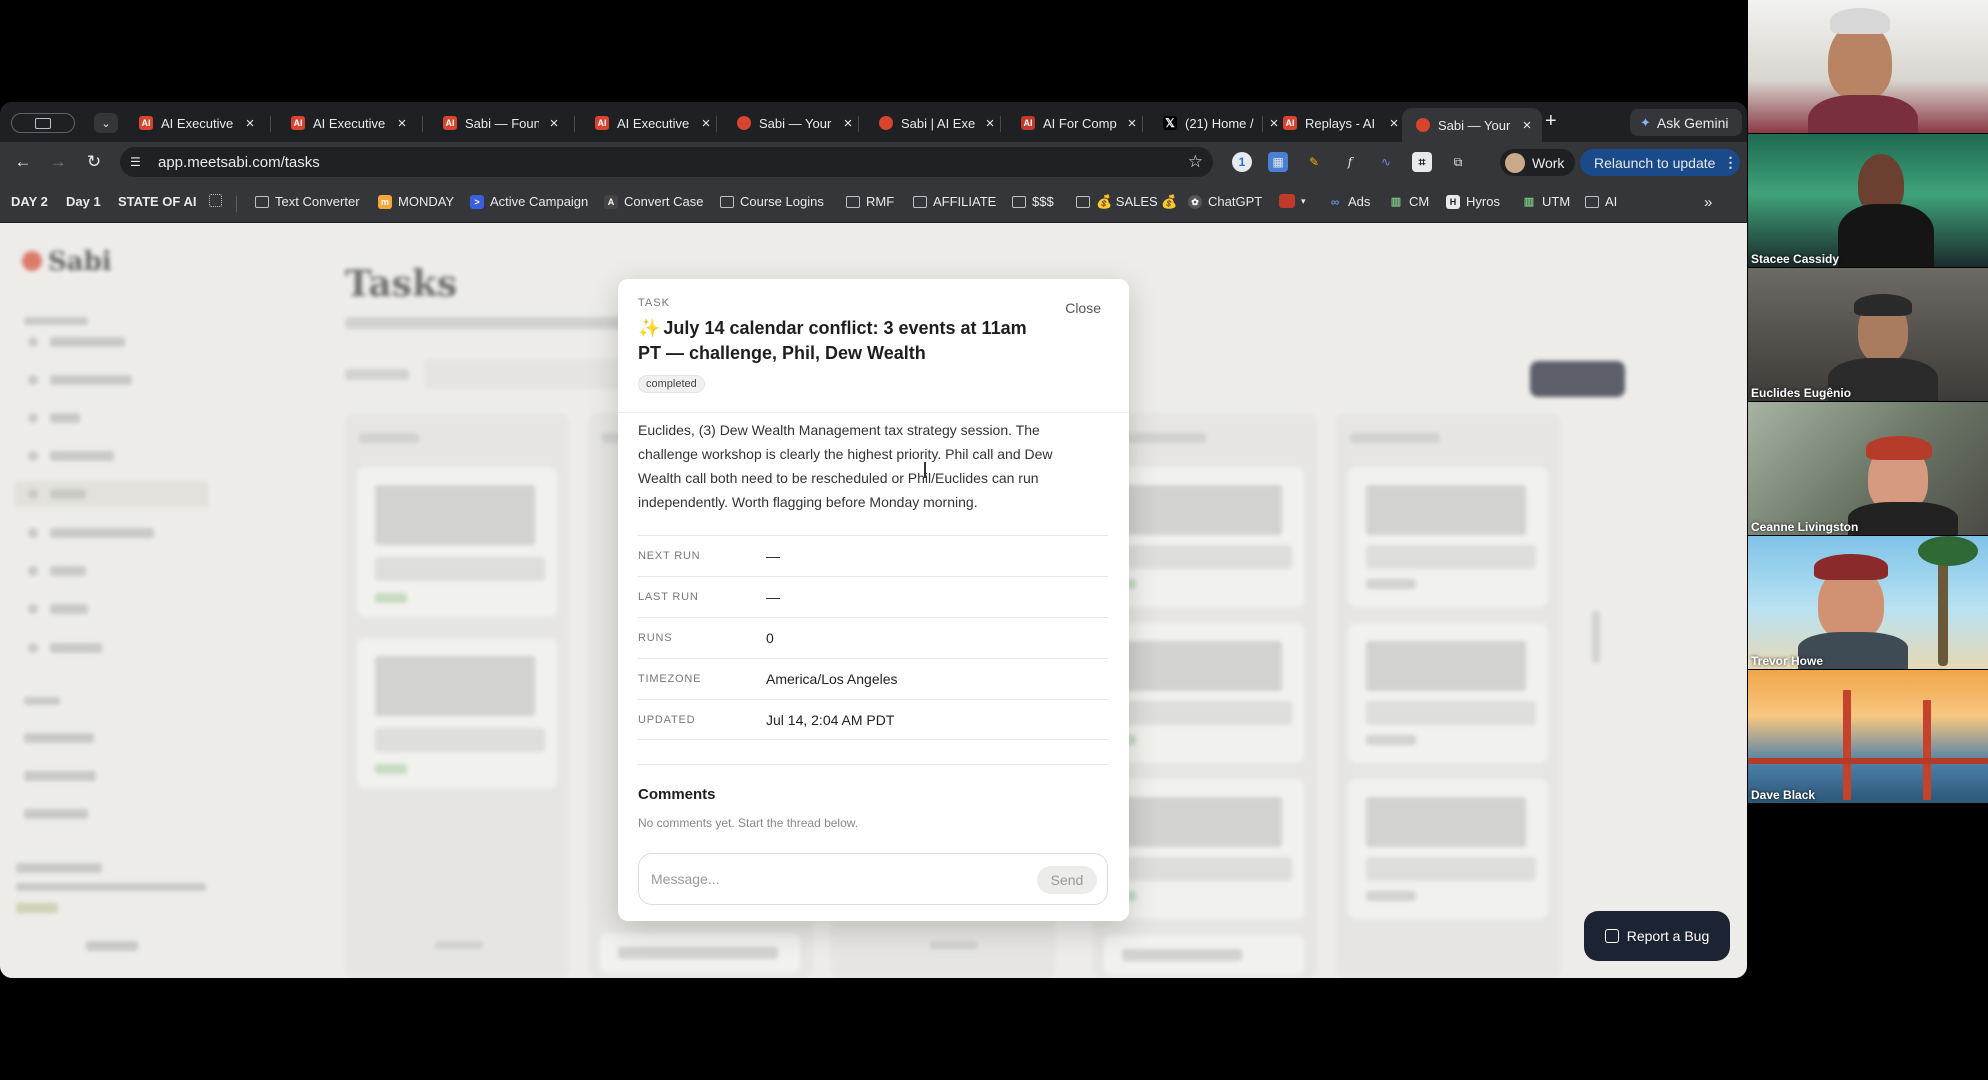  What do you see at coordinates (58, 162) in the screenshot?
I see `forward-arrow-icon: →` at bounding box center [58, 162].